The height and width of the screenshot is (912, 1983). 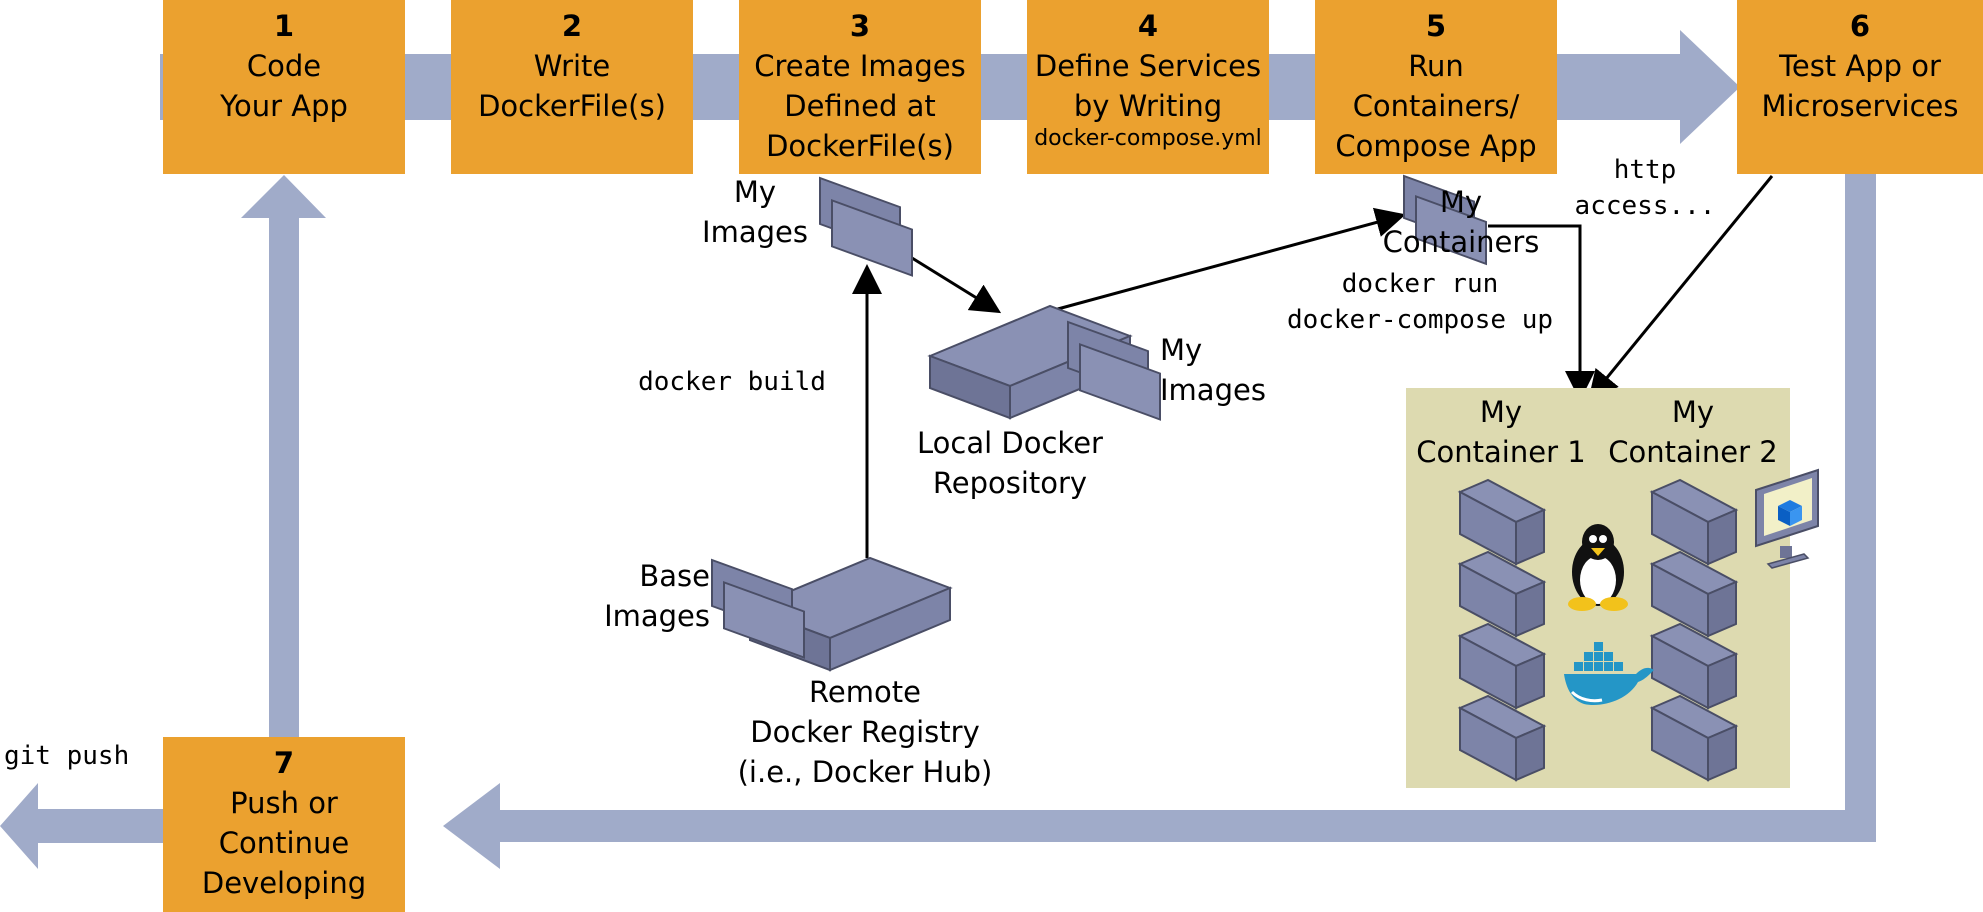 I want to click on docker-build-command: docker build, so click(x=732, y=382).